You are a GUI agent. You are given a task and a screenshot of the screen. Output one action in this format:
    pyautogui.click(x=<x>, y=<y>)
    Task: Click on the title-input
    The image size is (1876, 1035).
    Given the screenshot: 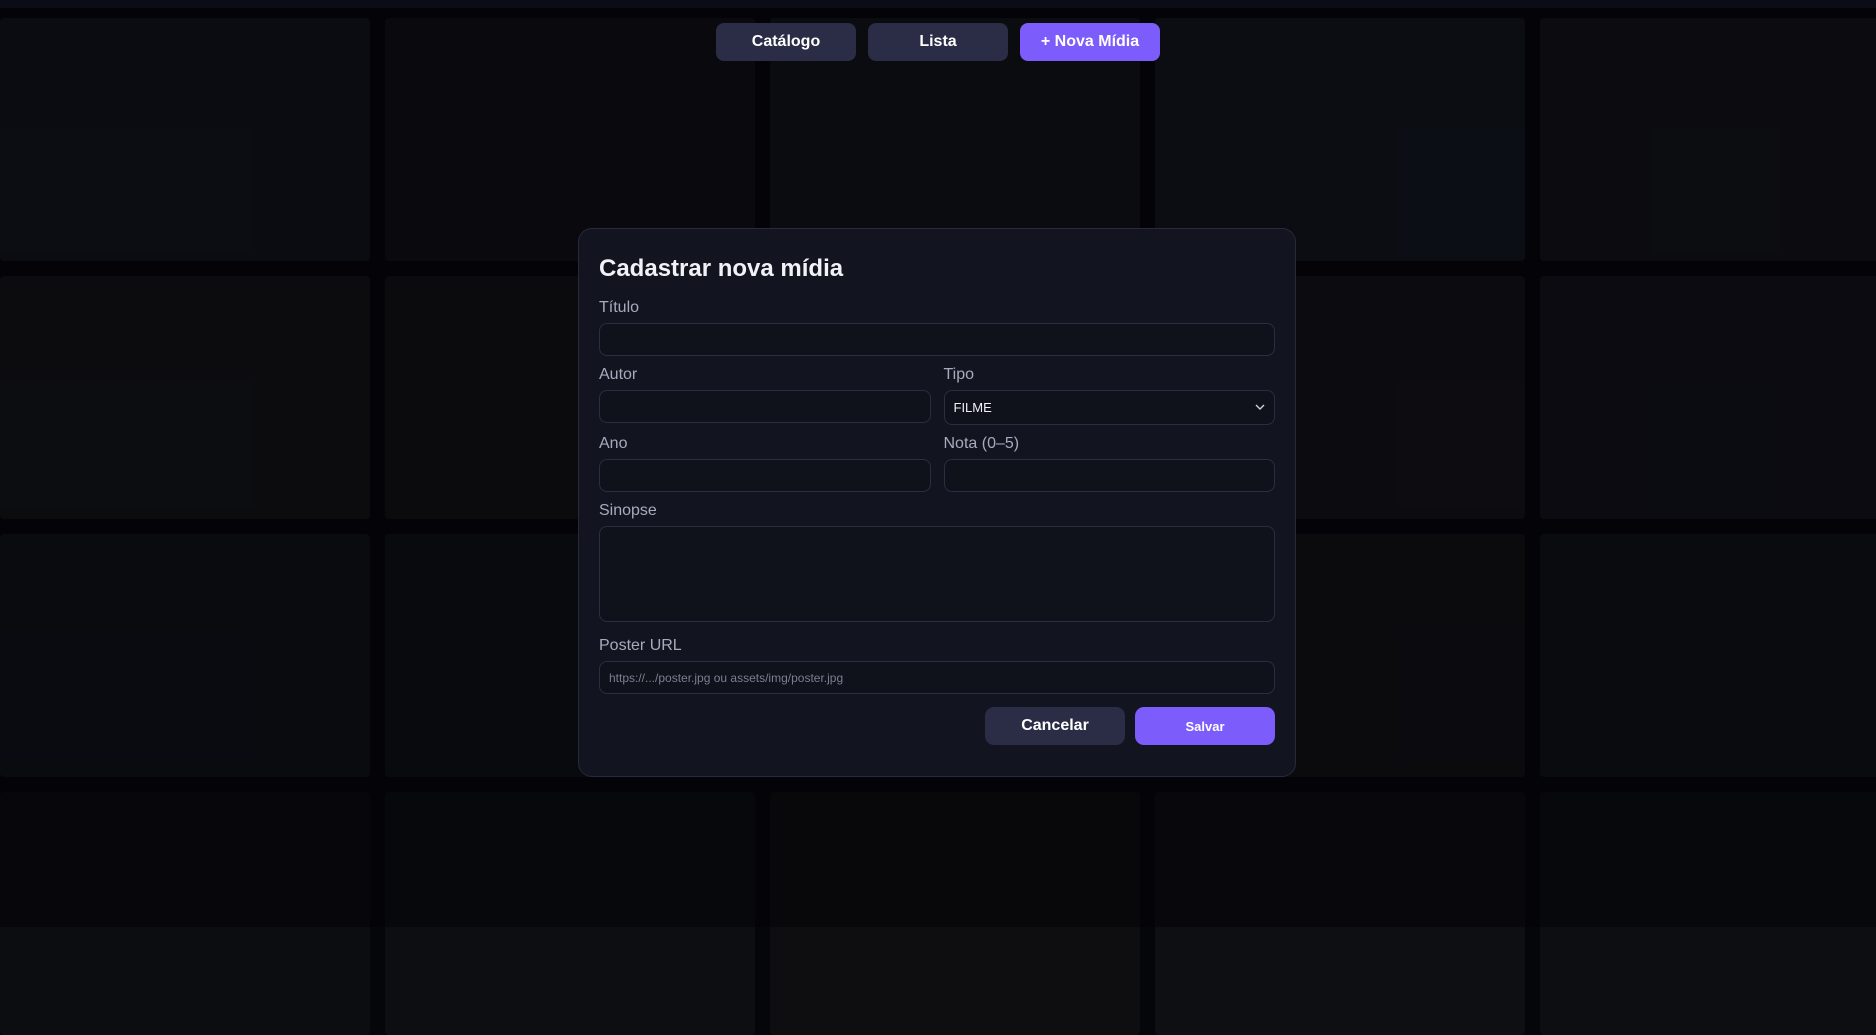 What is the action you would take?
    pyautogui.click(x=937, y=339)
    